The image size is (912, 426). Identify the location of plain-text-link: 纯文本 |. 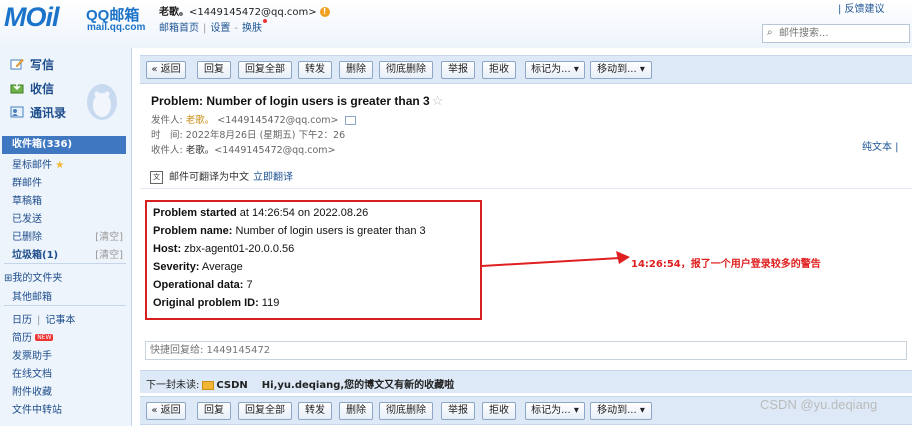
(880, 145).